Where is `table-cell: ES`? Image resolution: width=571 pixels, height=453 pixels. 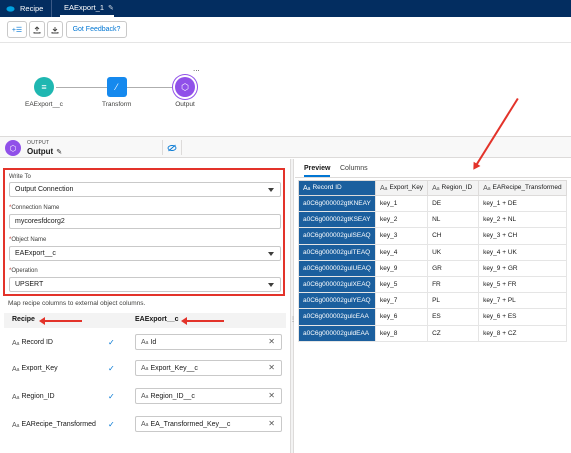 table-cell: ES is located at coordinates (453, 317).